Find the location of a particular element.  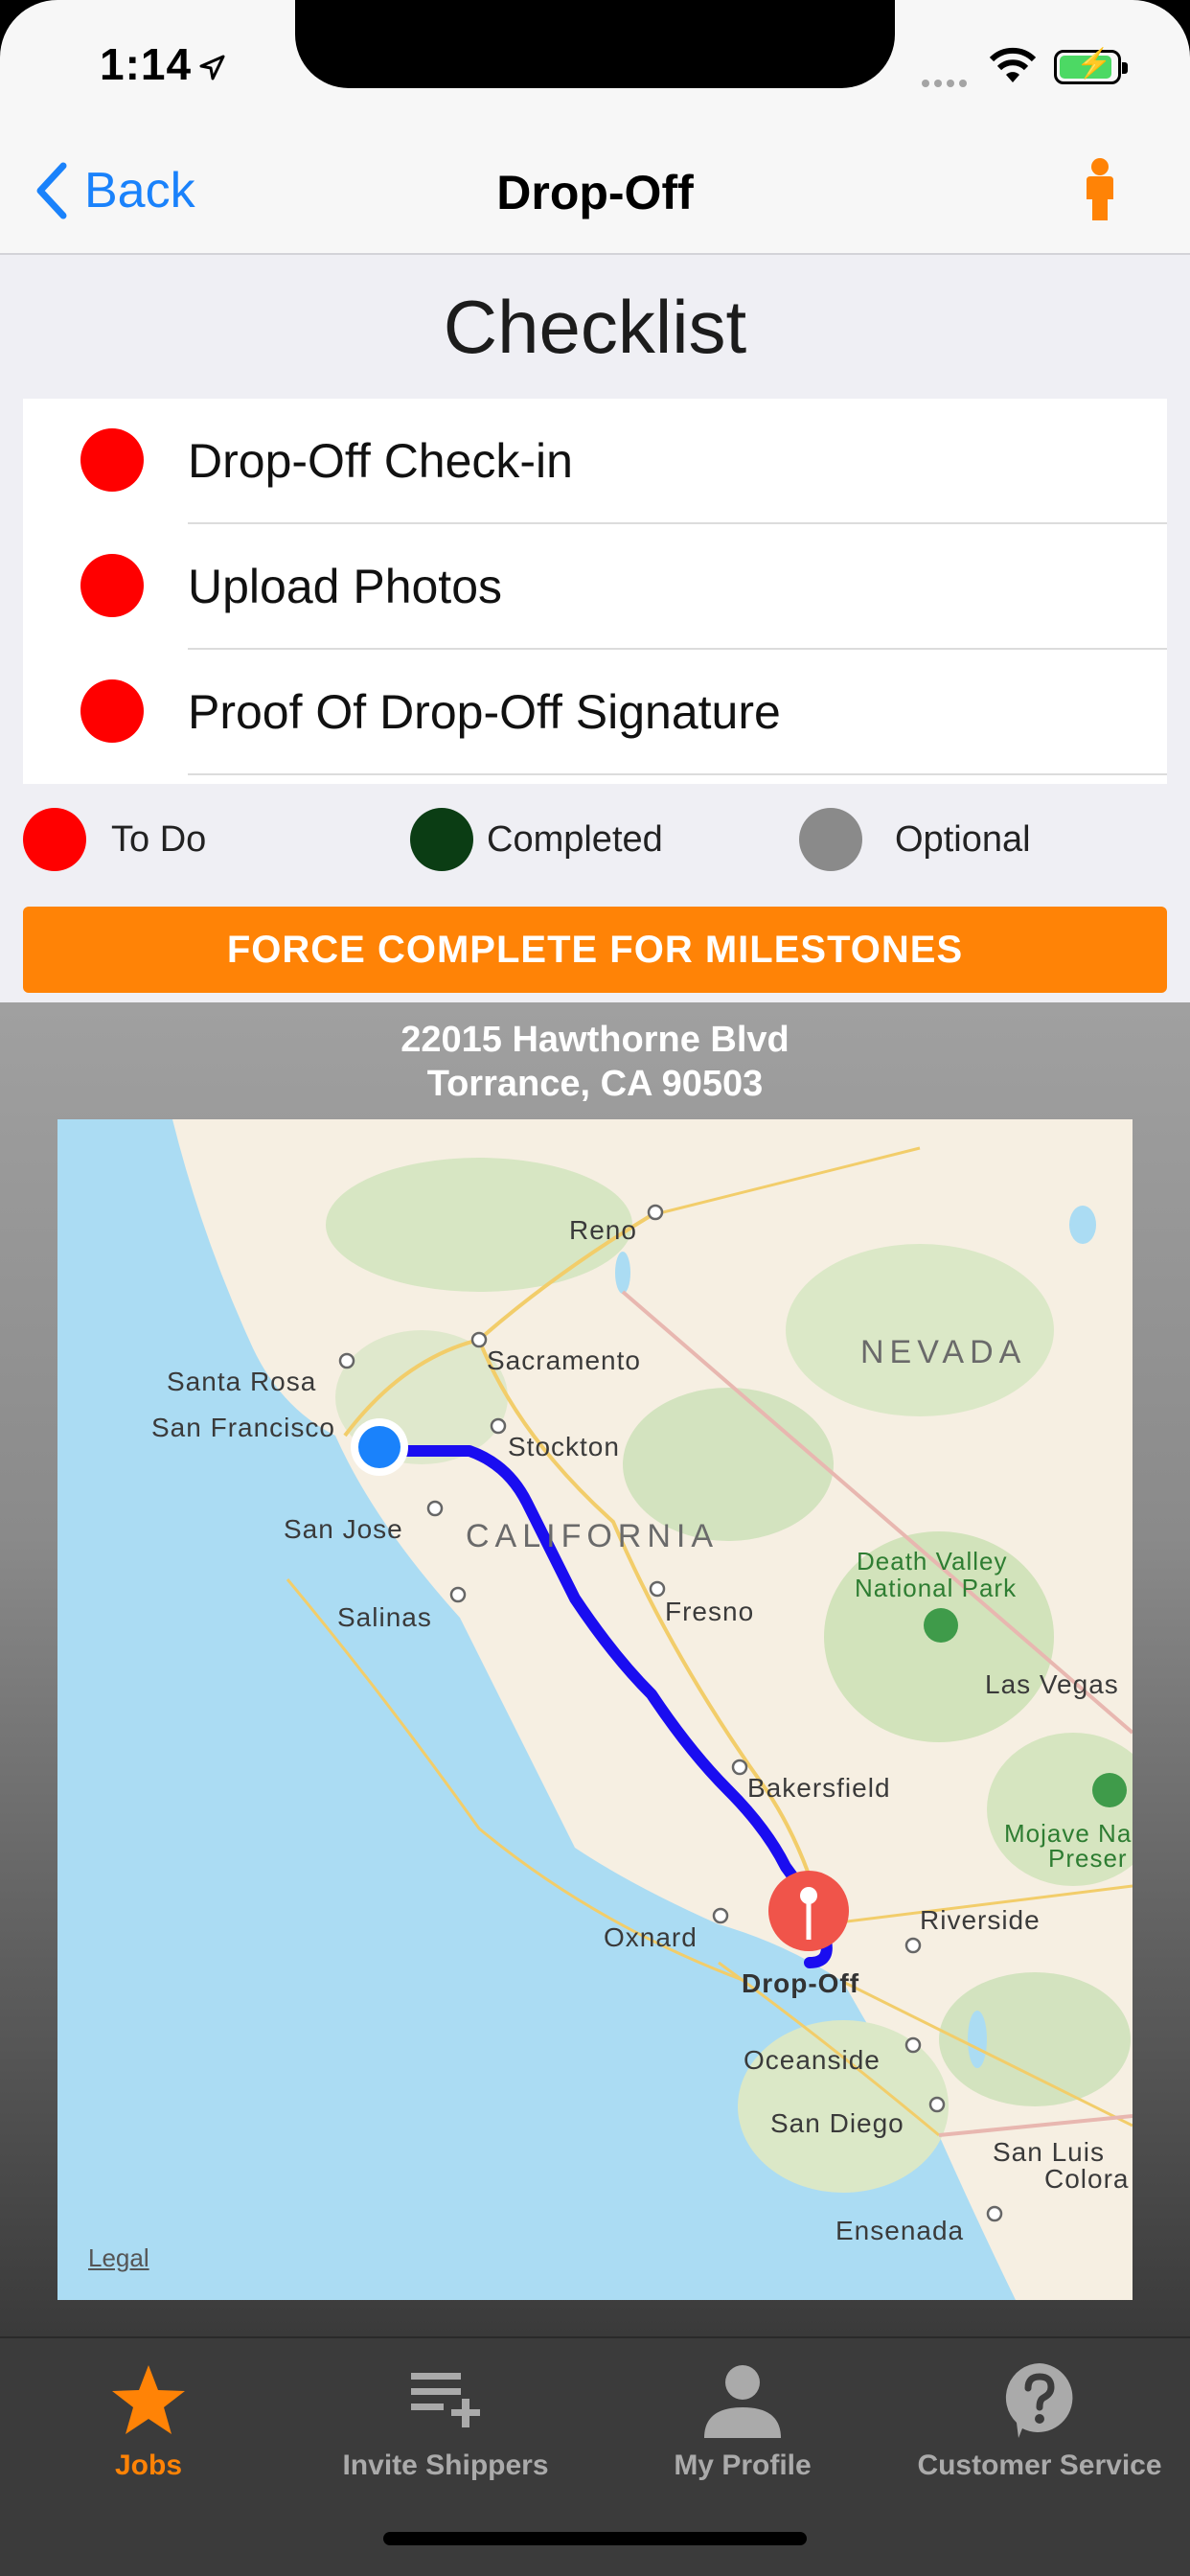

map-label: Santa Rosa is located at coordinates (242, 1381).